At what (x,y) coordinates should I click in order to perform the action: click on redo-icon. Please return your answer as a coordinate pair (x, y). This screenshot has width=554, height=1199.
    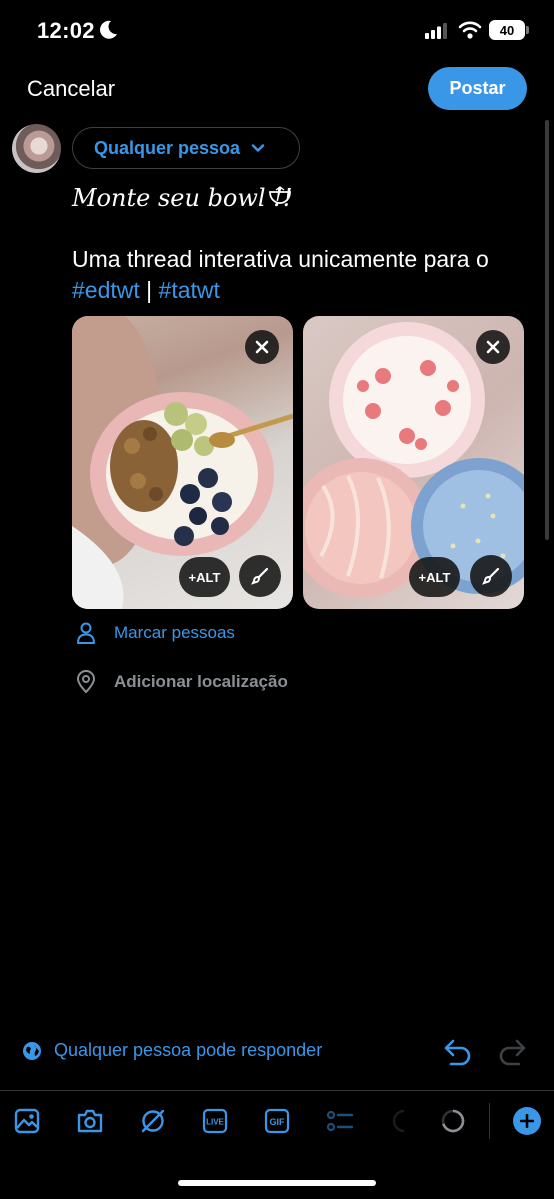
    Looking at the image, I should click on (512, 1052).